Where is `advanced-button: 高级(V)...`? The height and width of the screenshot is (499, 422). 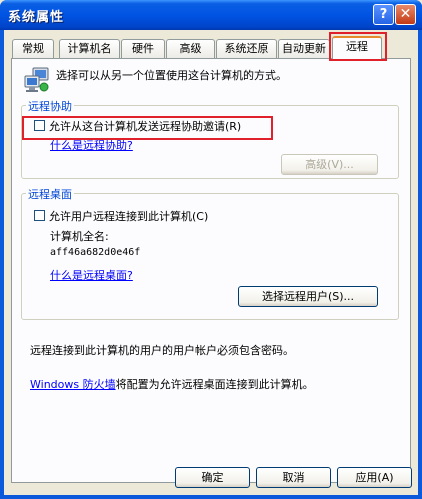 advanced-button: 高级(V)... is located at coordinates (329, 164).